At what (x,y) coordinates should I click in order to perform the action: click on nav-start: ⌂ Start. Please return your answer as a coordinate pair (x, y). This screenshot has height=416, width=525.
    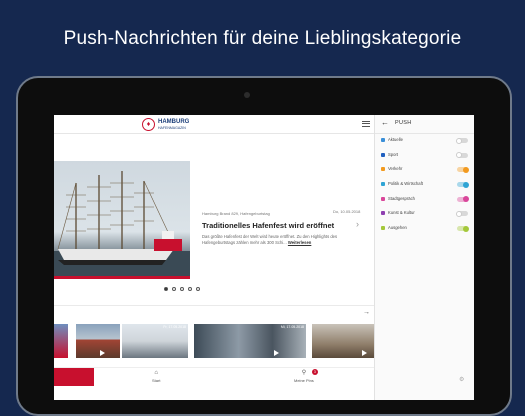
    Looking at the image, I should click on (156, 376).